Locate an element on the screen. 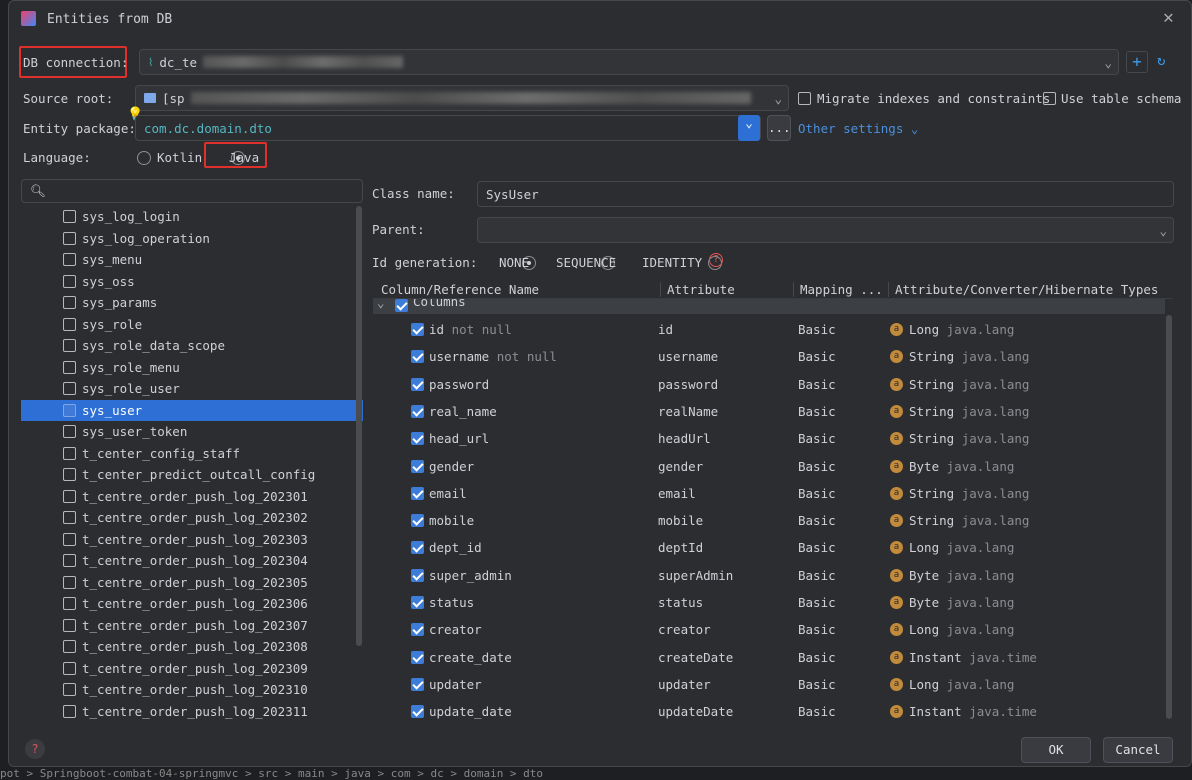 This screenshot has height=780, width=1192. table-list-item: sys_log_login is located at coordinates (192, 216).